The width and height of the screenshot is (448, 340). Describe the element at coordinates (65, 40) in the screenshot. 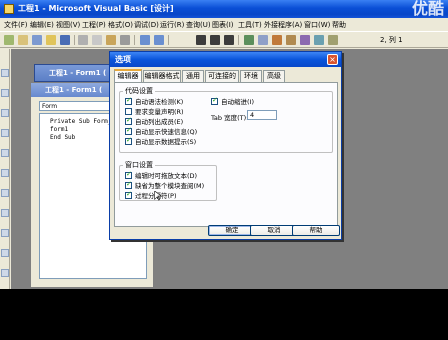

I see `save-project-icon` at that location.